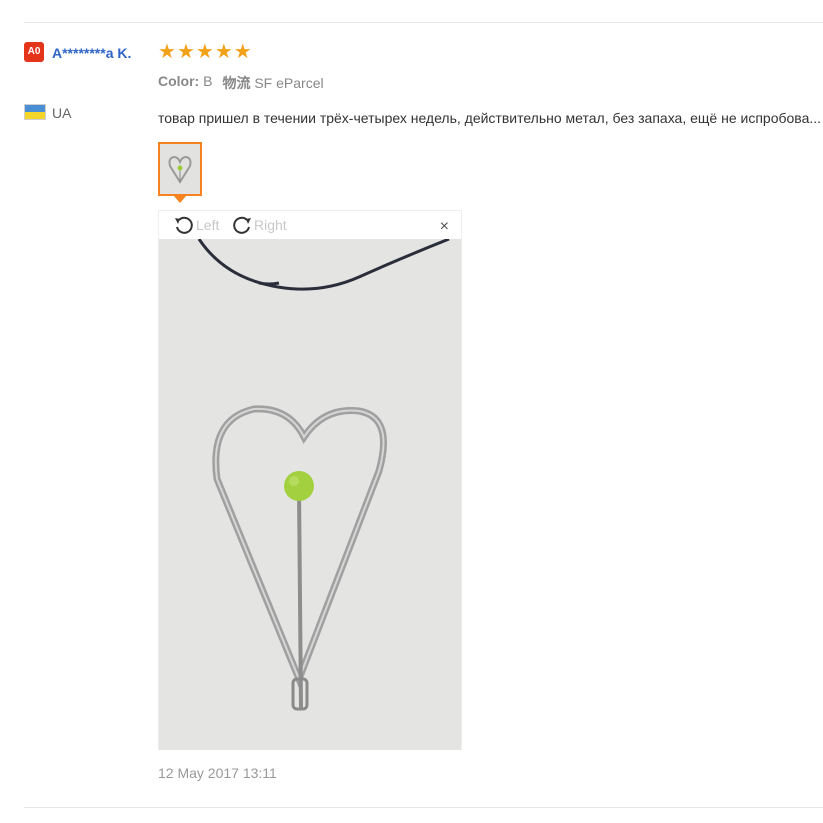 The width and height of the screenshot is (823, 823). Describe the element at coordinates (179, 81) in the screenshot. I see `color-label: Color:` at that location.